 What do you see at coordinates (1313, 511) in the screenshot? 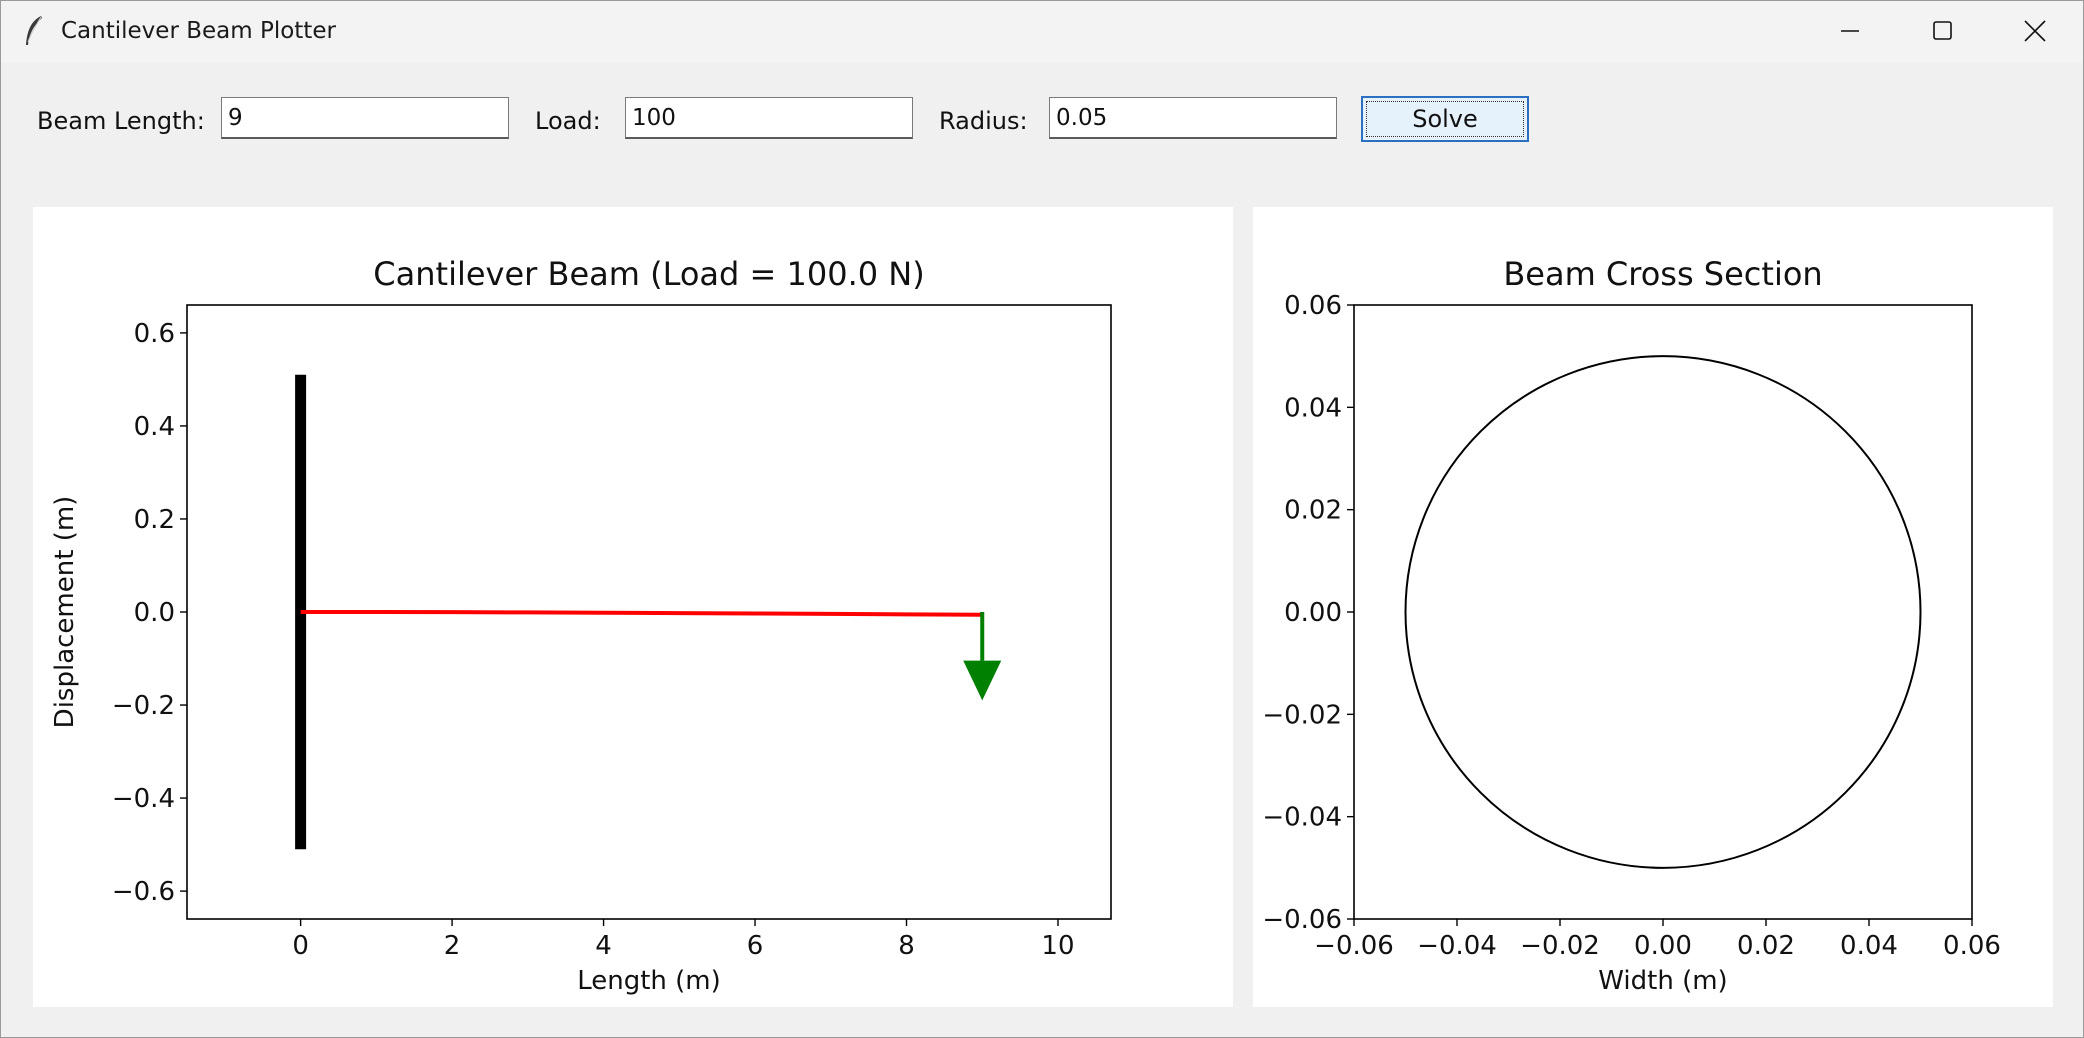
I see `y-tick-label: 0.02` at bounding box center [1313, 511].